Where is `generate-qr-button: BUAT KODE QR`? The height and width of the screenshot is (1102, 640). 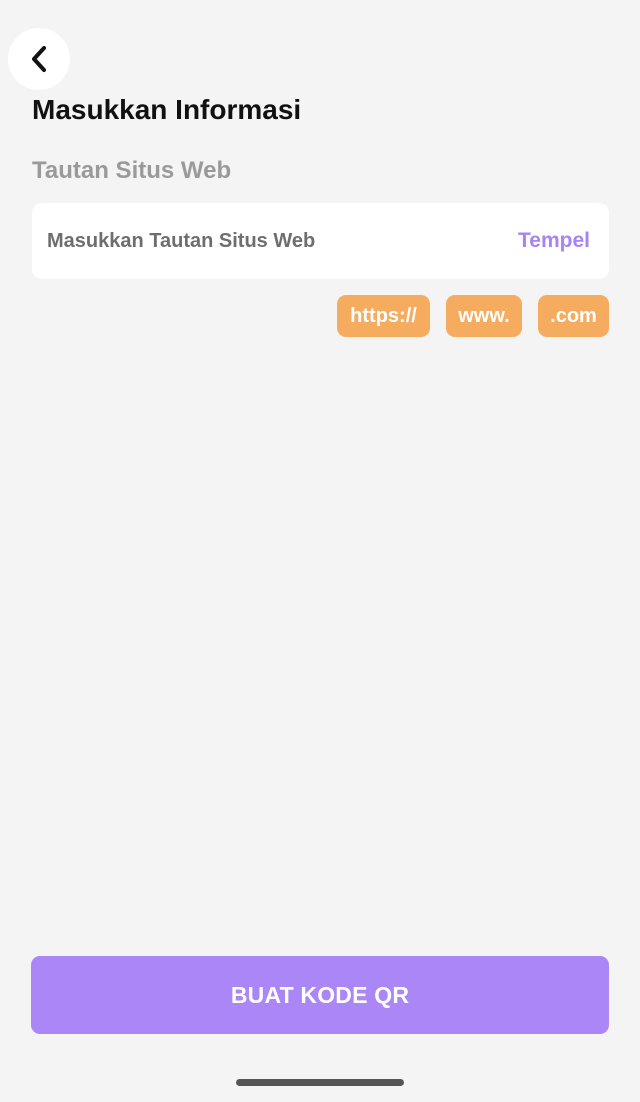
generate-qr-button: BUAT KODE QR is located at coordinates (320, 995).